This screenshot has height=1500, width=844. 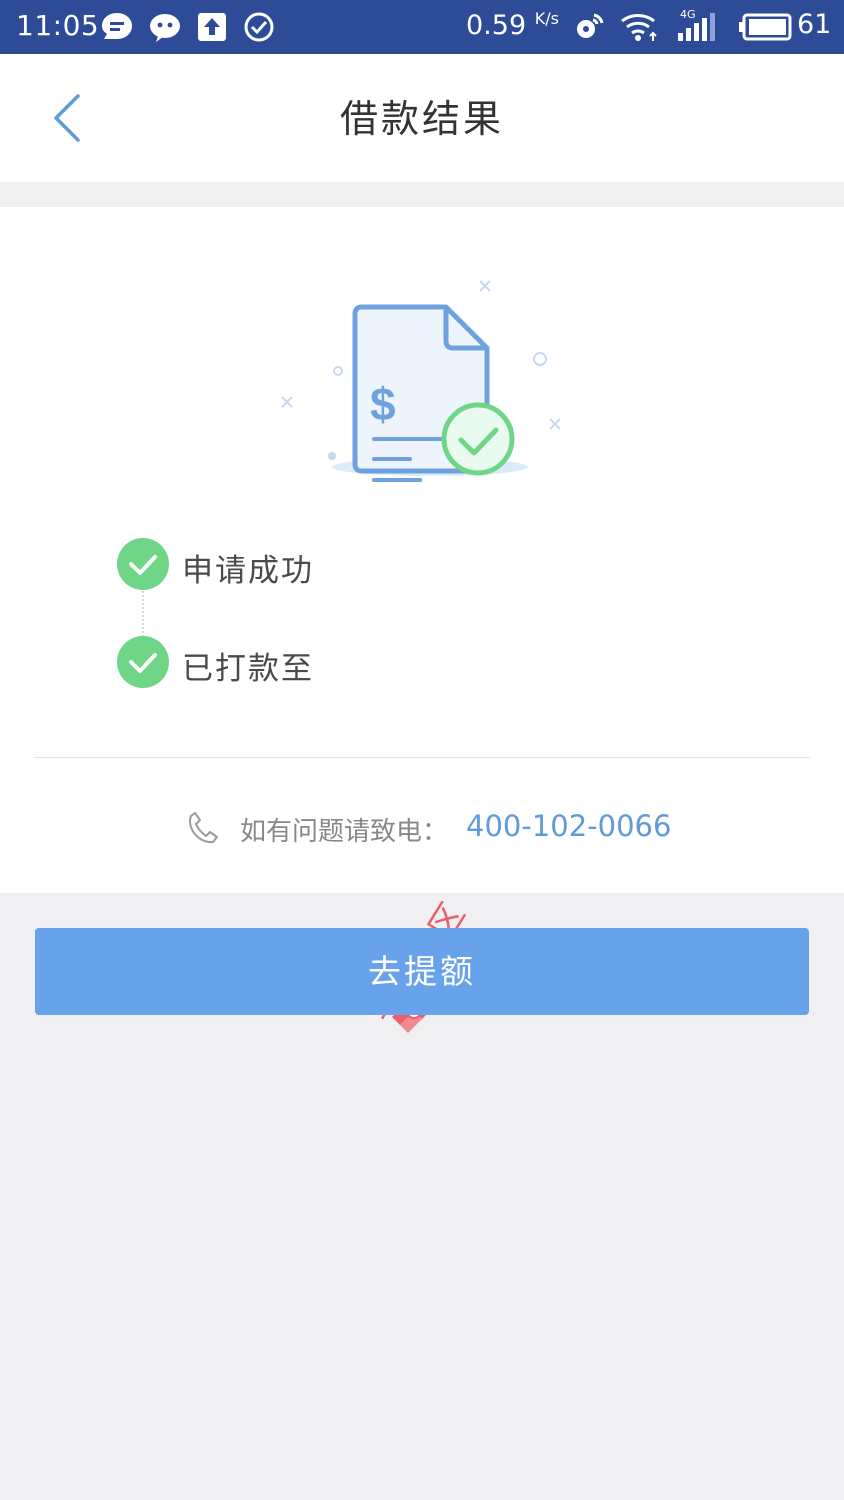 What do you see at coordinates (117, 26) in the screenshot?
I see `chat-bubble-icon` at bounding box center [117, 26].